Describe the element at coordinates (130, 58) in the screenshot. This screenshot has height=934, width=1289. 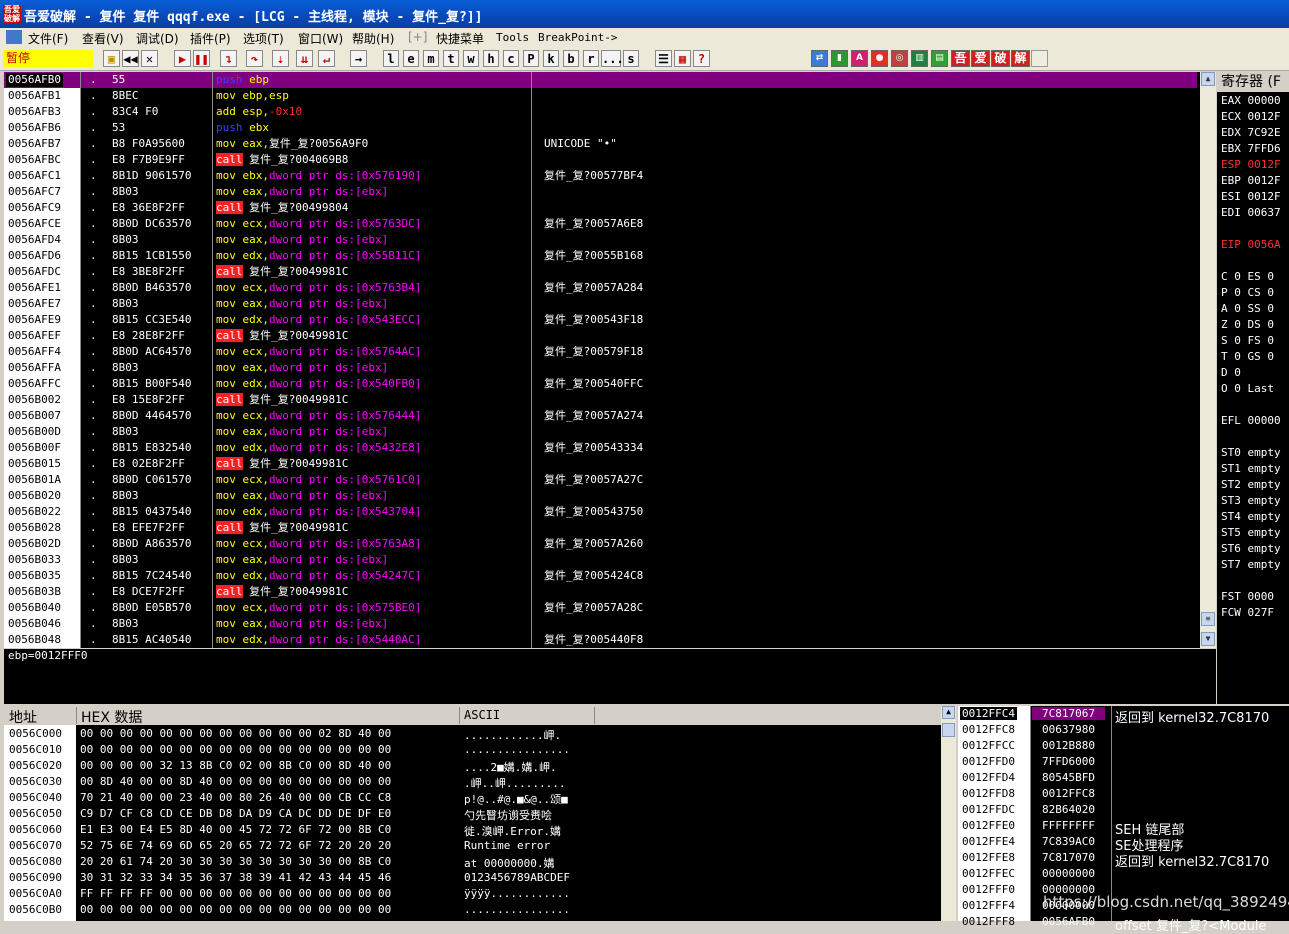
I see `restart-icon: ◀◀` at that location.